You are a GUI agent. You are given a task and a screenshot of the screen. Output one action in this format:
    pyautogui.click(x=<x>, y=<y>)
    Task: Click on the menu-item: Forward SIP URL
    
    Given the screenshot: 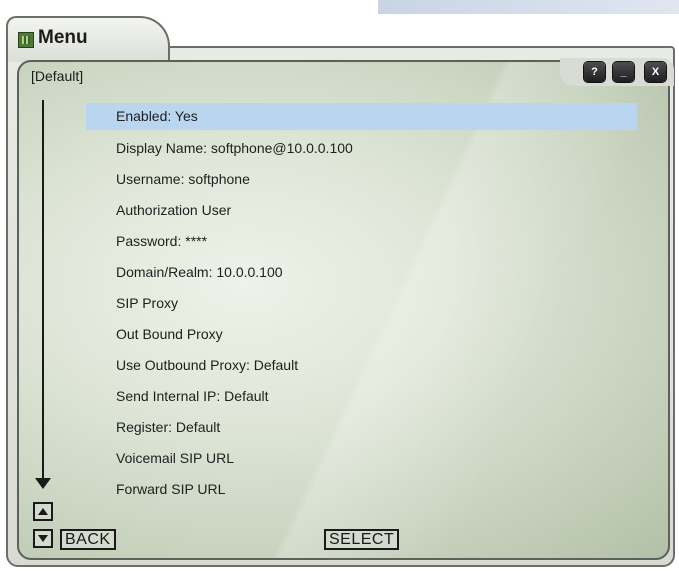 What is the action you would take?
    pyautogui.click(x=361, y=490)
    